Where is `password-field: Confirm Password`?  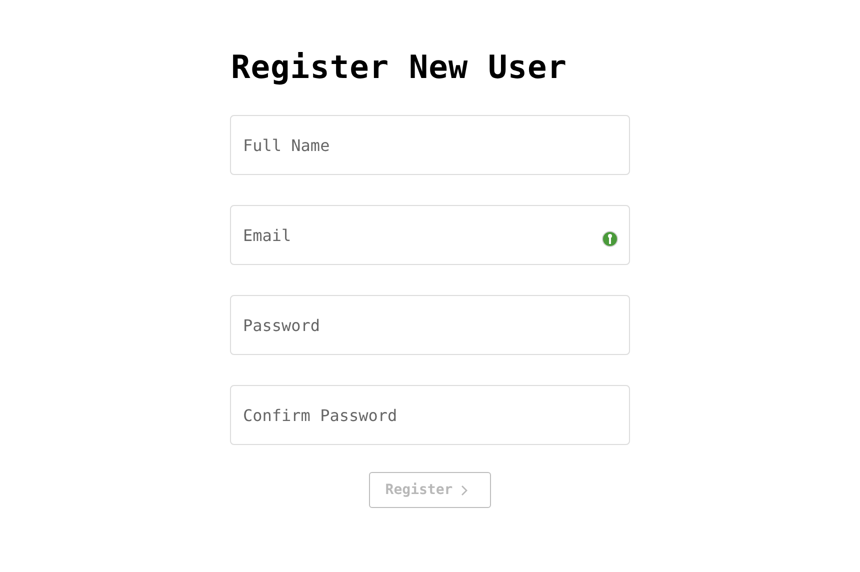 password-field: Confirm Password is located at coordinates (430, 415).